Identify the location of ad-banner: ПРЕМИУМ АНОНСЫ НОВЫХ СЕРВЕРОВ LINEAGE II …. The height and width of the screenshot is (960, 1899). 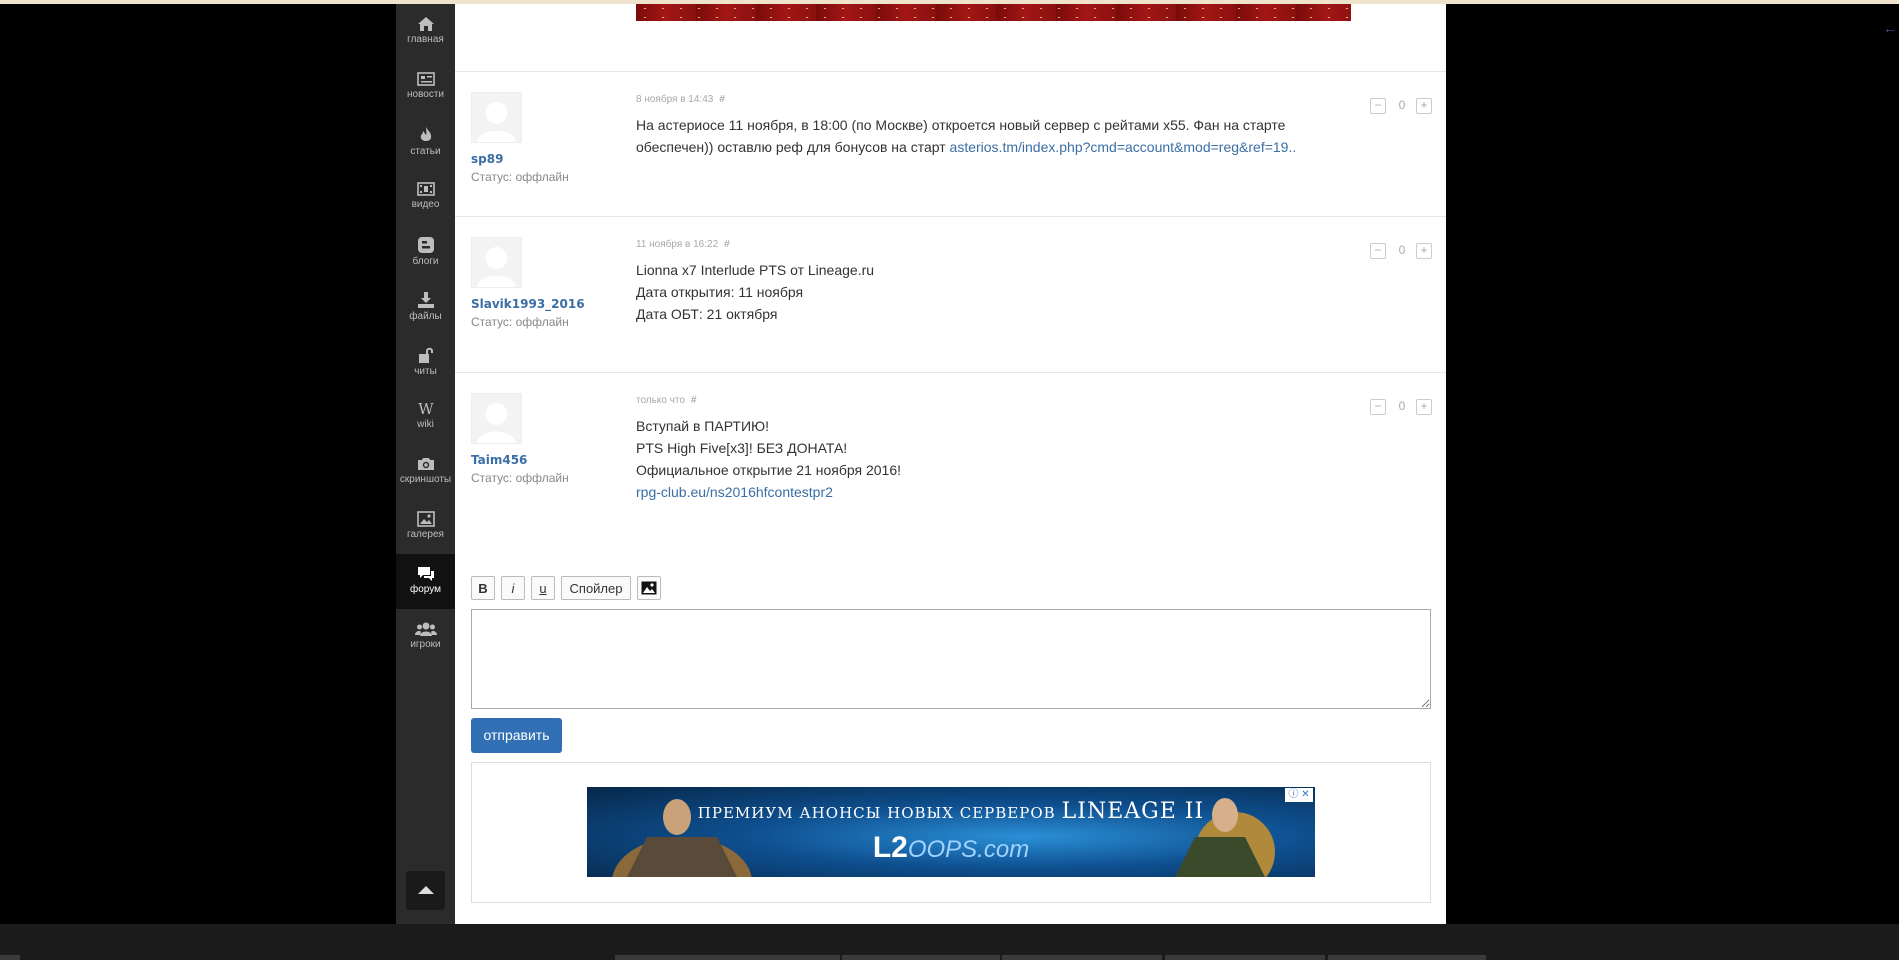
(951, 832).